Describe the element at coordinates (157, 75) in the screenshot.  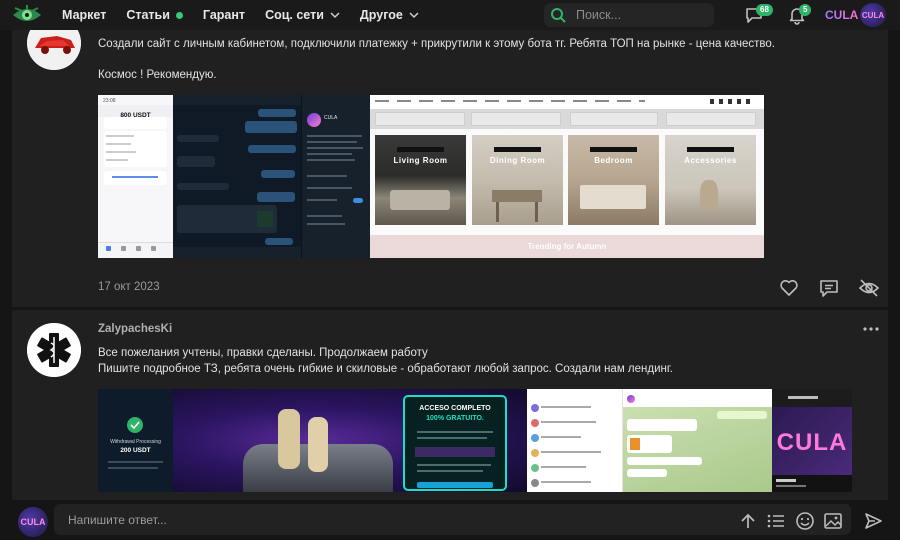
I see `post-text-line: Космос ! Рекомендую.` at that location.